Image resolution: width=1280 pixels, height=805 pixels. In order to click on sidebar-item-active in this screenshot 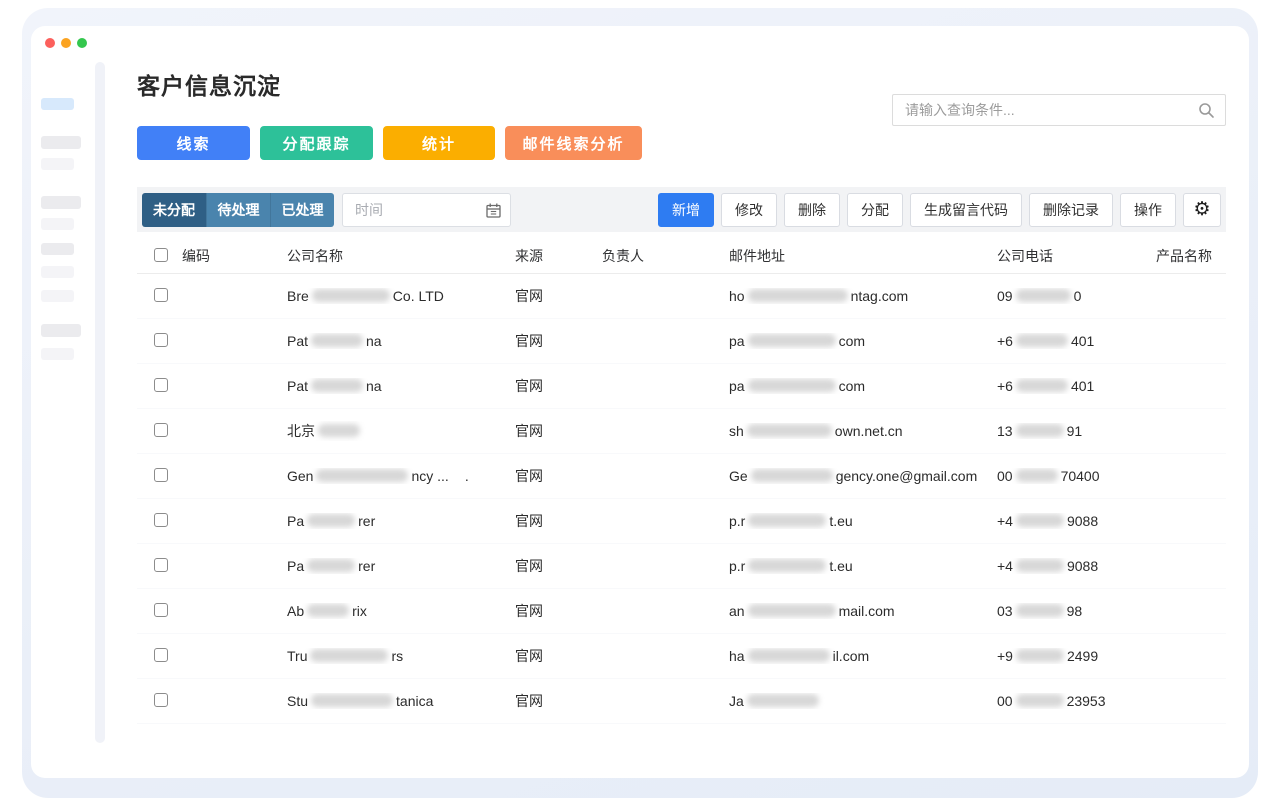, I will do `click(57, 104)`.